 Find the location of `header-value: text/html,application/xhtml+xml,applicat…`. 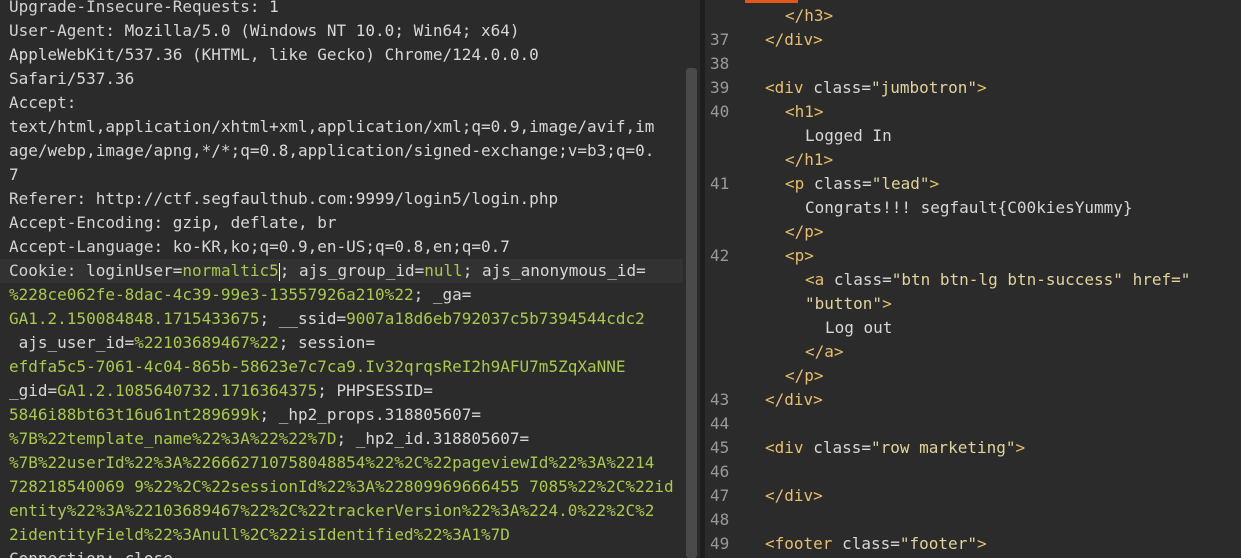

header-value: text/html,application/xhtml+xml,applicat… is located at coordinates (332, 126).